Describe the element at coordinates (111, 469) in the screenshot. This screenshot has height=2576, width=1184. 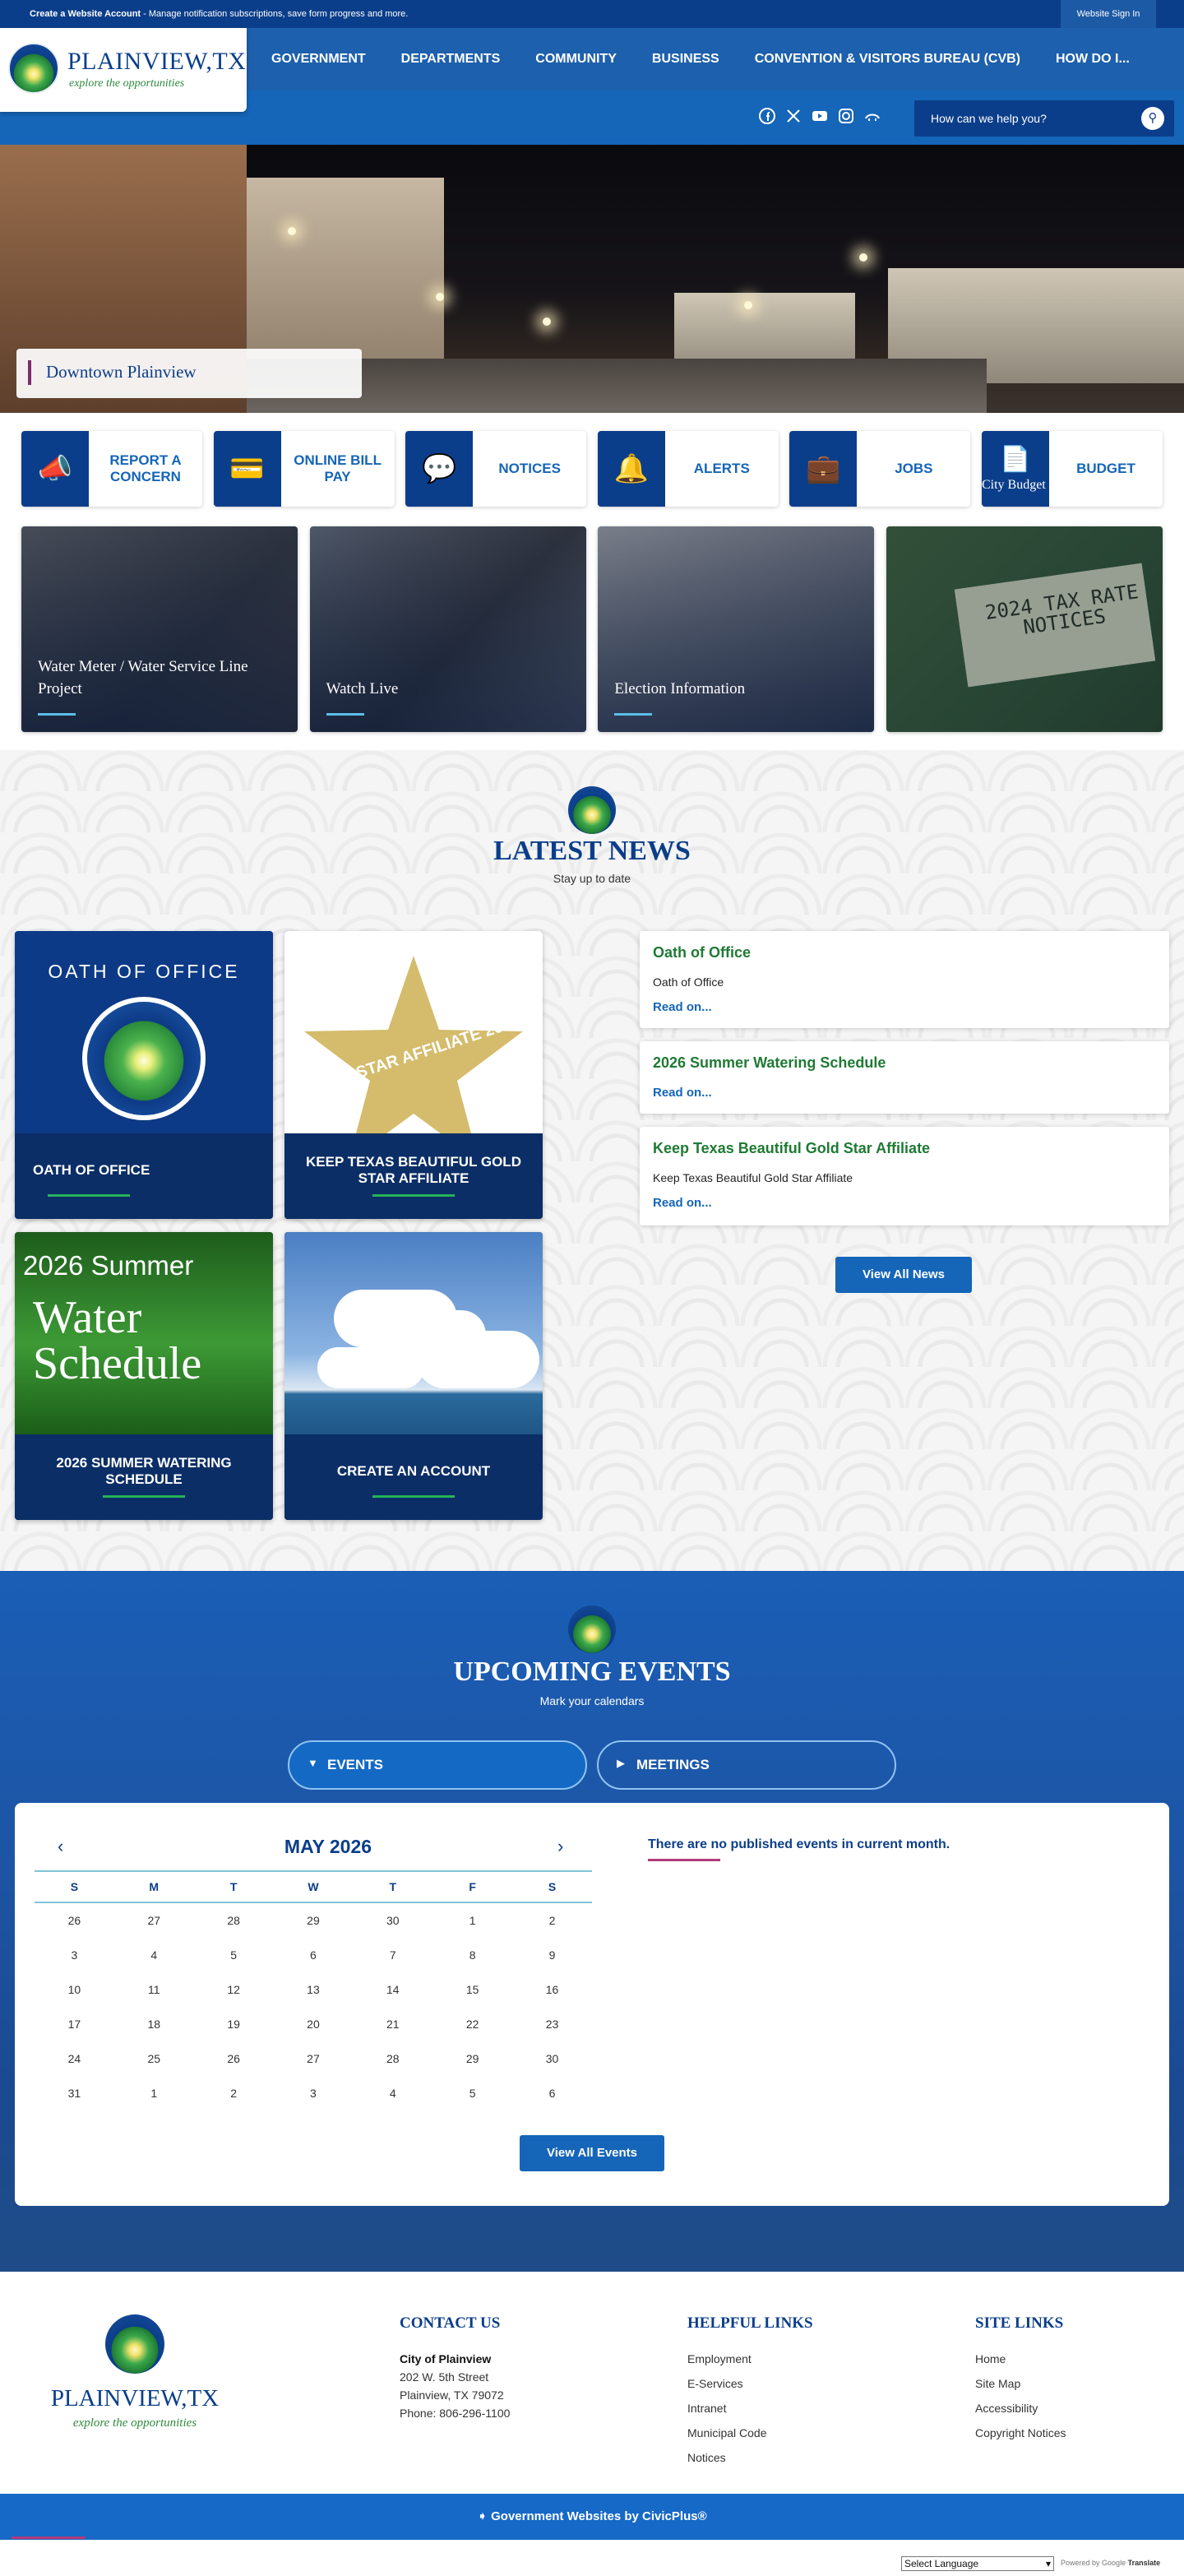
I see `quick-link-report-concern: 📣 REPORT A CONCERN` at that location.